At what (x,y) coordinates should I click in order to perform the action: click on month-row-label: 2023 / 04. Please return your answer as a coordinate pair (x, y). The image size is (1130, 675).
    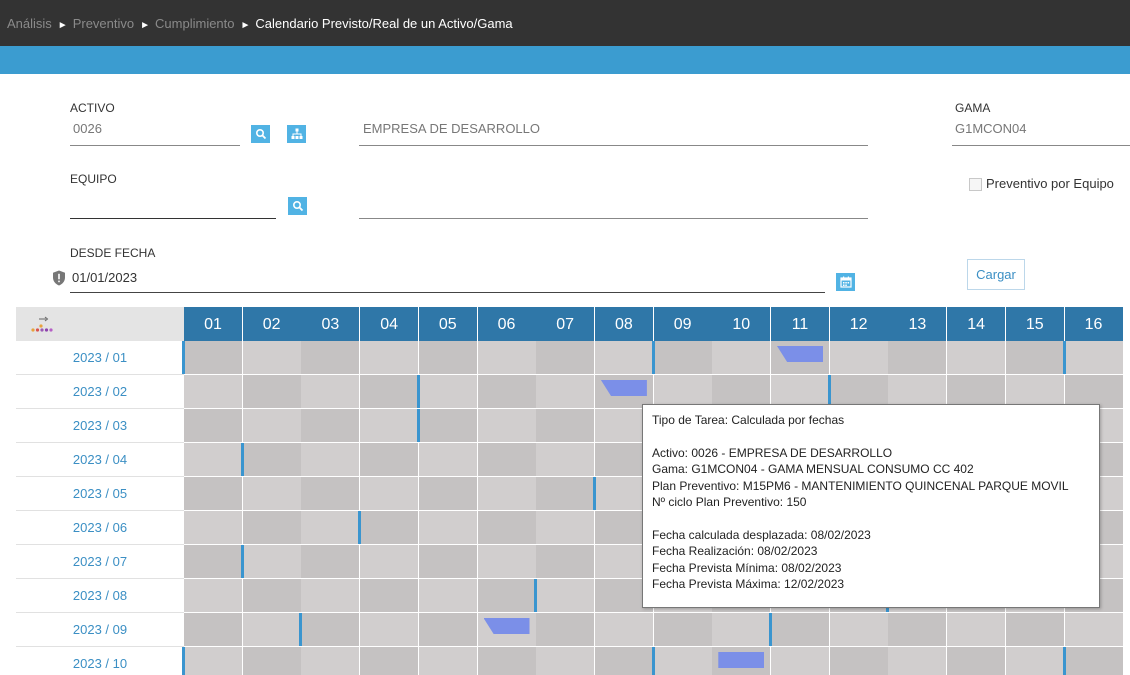
    Looking at the image, I should click on (100, 460).